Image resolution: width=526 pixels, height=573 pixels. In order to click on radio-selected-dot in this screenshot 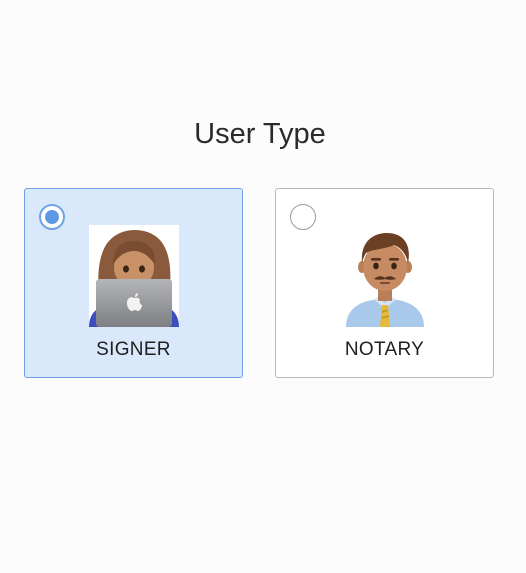, I will do `click(52, 217)`.